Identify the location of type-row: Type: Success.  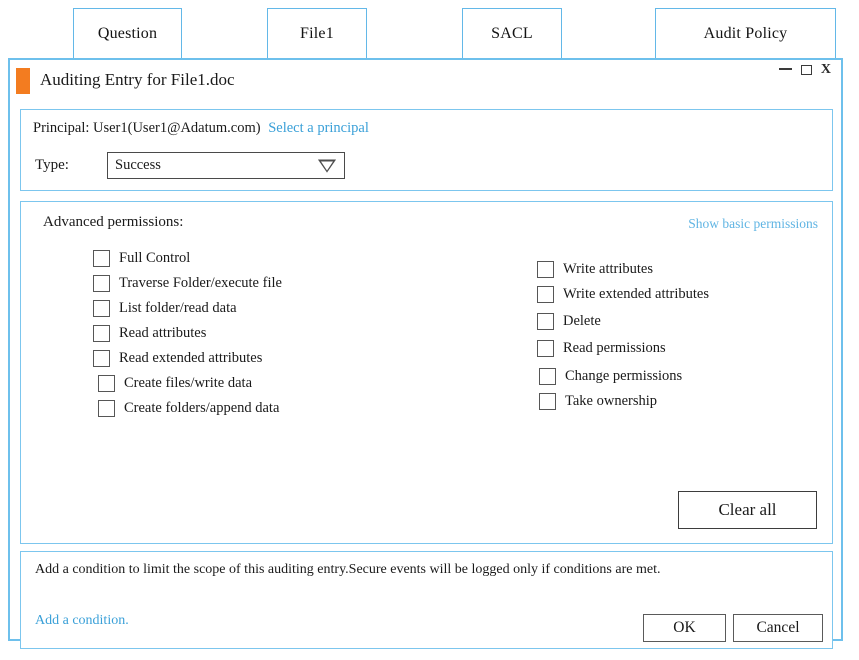
(190, 165).